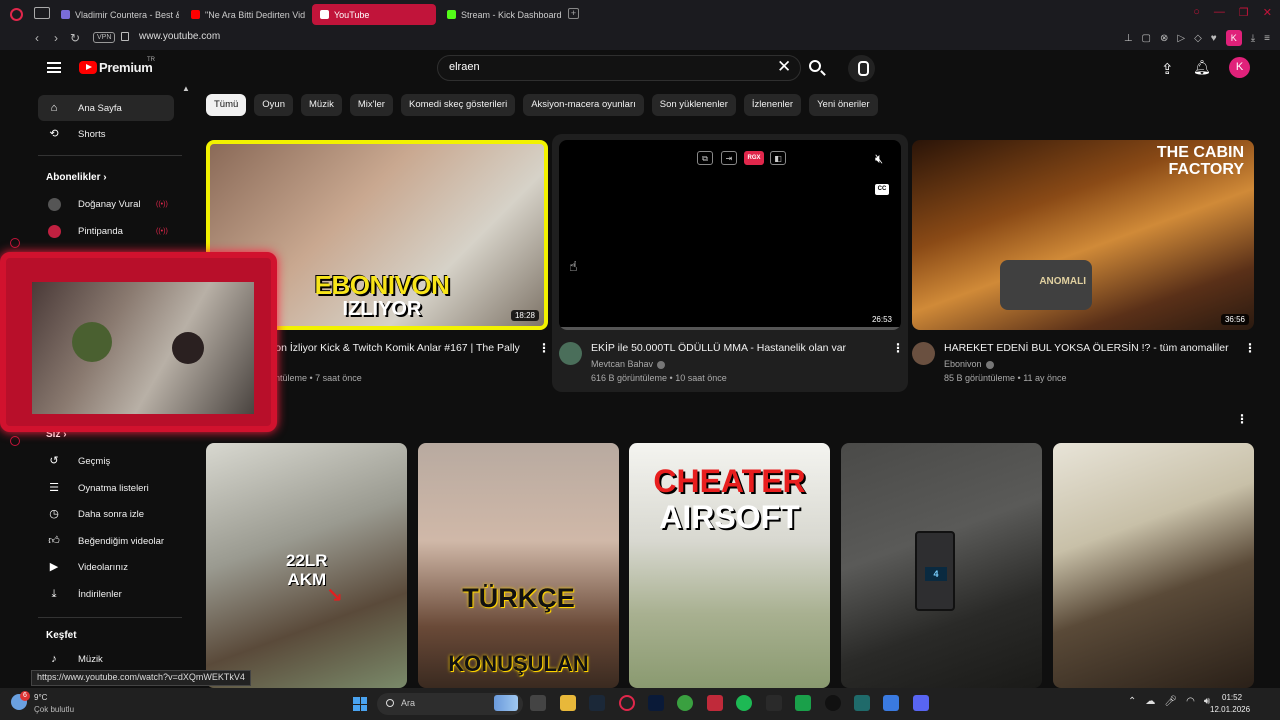 This screenshot has height=720, width=1280. I want to click on subscriptions-heading: Abonelikler ›, so click(76, 177).